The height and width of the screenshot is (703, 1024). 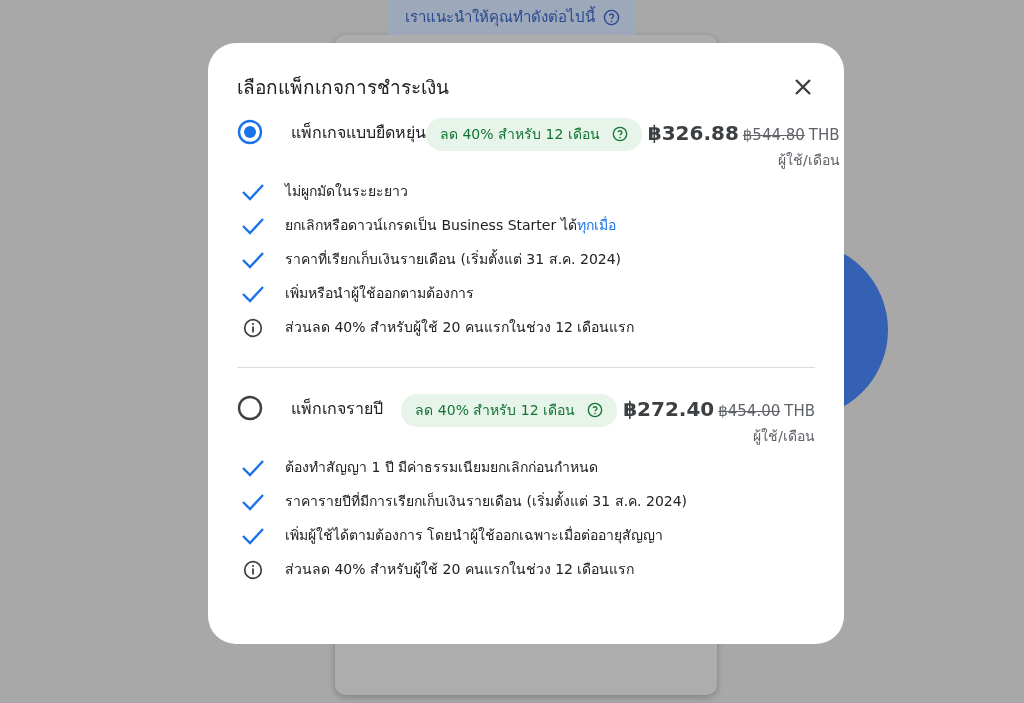 What do you see at coordinates (693, 133) in the screenshot?
I see `price: ฿326.88` at bounding box center [693, 133].